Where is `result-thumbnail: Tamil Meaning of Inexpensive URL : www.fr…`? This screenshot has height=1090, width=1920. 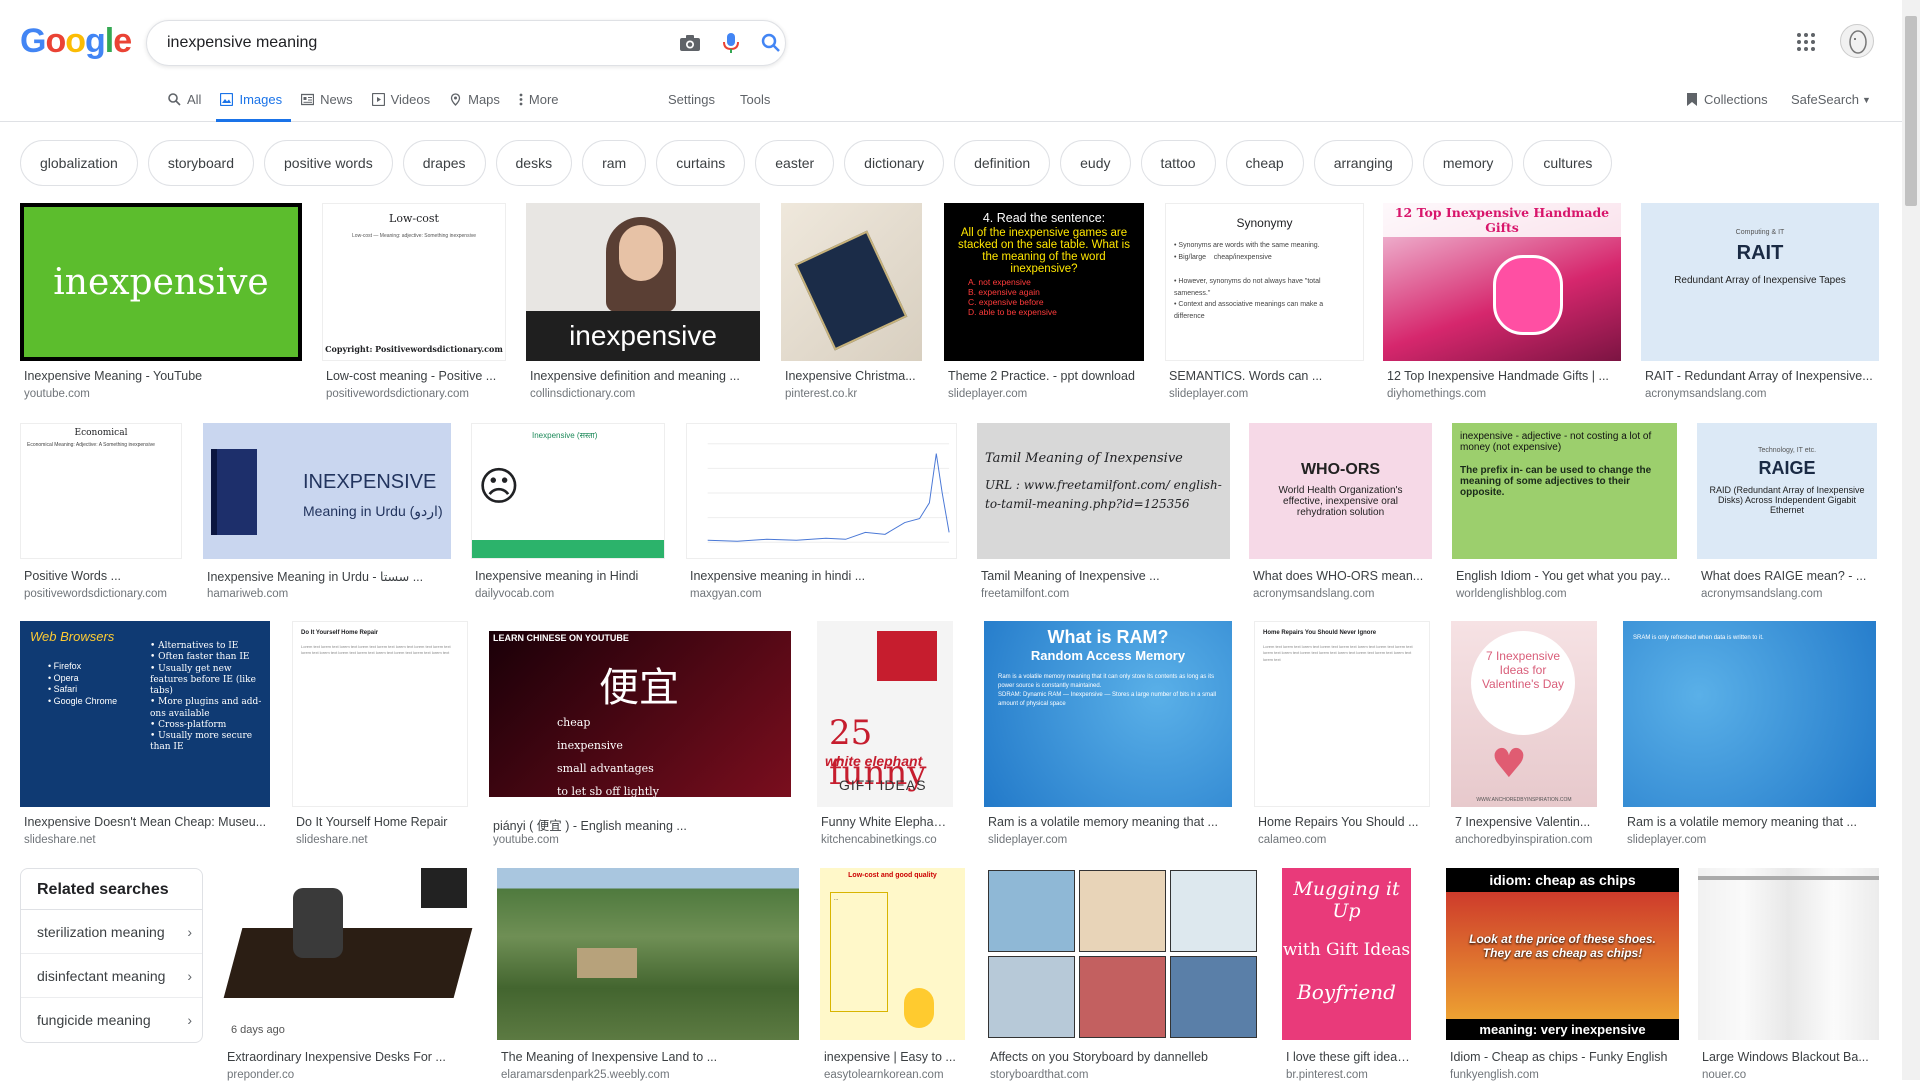
result-thumbnail: Tamil Meaning of Inexpensive URL : www.fr… is located at coordinates (1103, 491).